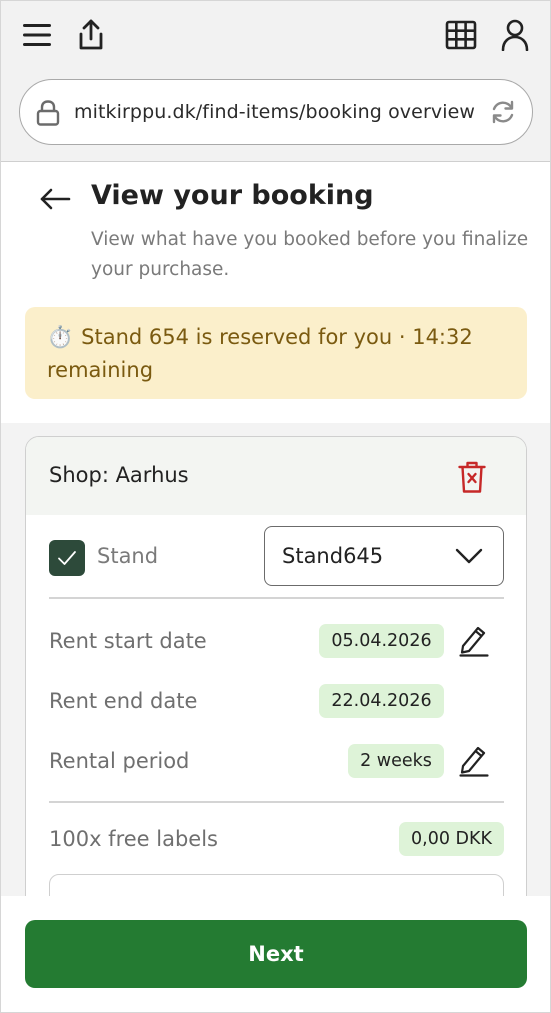 The width and height of the screenshot is (551, 1013). Describe the element at coordinates (128, 556) in the screenshot. I see `stand-label: Stand` at that location.